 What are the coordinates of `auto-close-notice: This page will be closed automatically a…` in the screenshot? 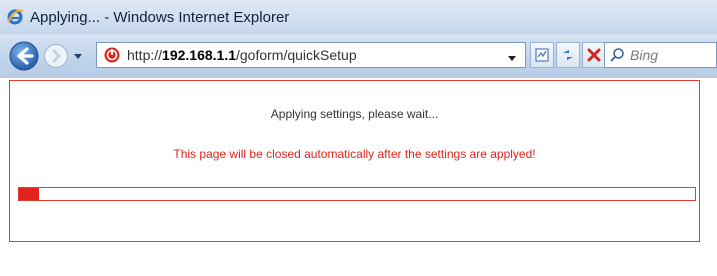 It's located at (354, 154).